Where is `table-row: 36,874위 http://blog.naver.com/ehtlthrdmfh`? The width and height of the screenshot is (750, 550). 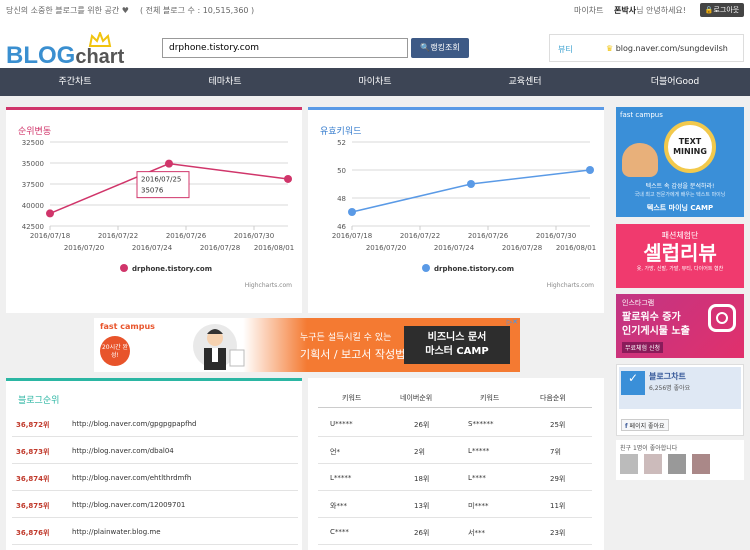 table-row: 36,874위 http://blog.naver.com/ehtlthrdmfh is located at coordinates (155, 477).